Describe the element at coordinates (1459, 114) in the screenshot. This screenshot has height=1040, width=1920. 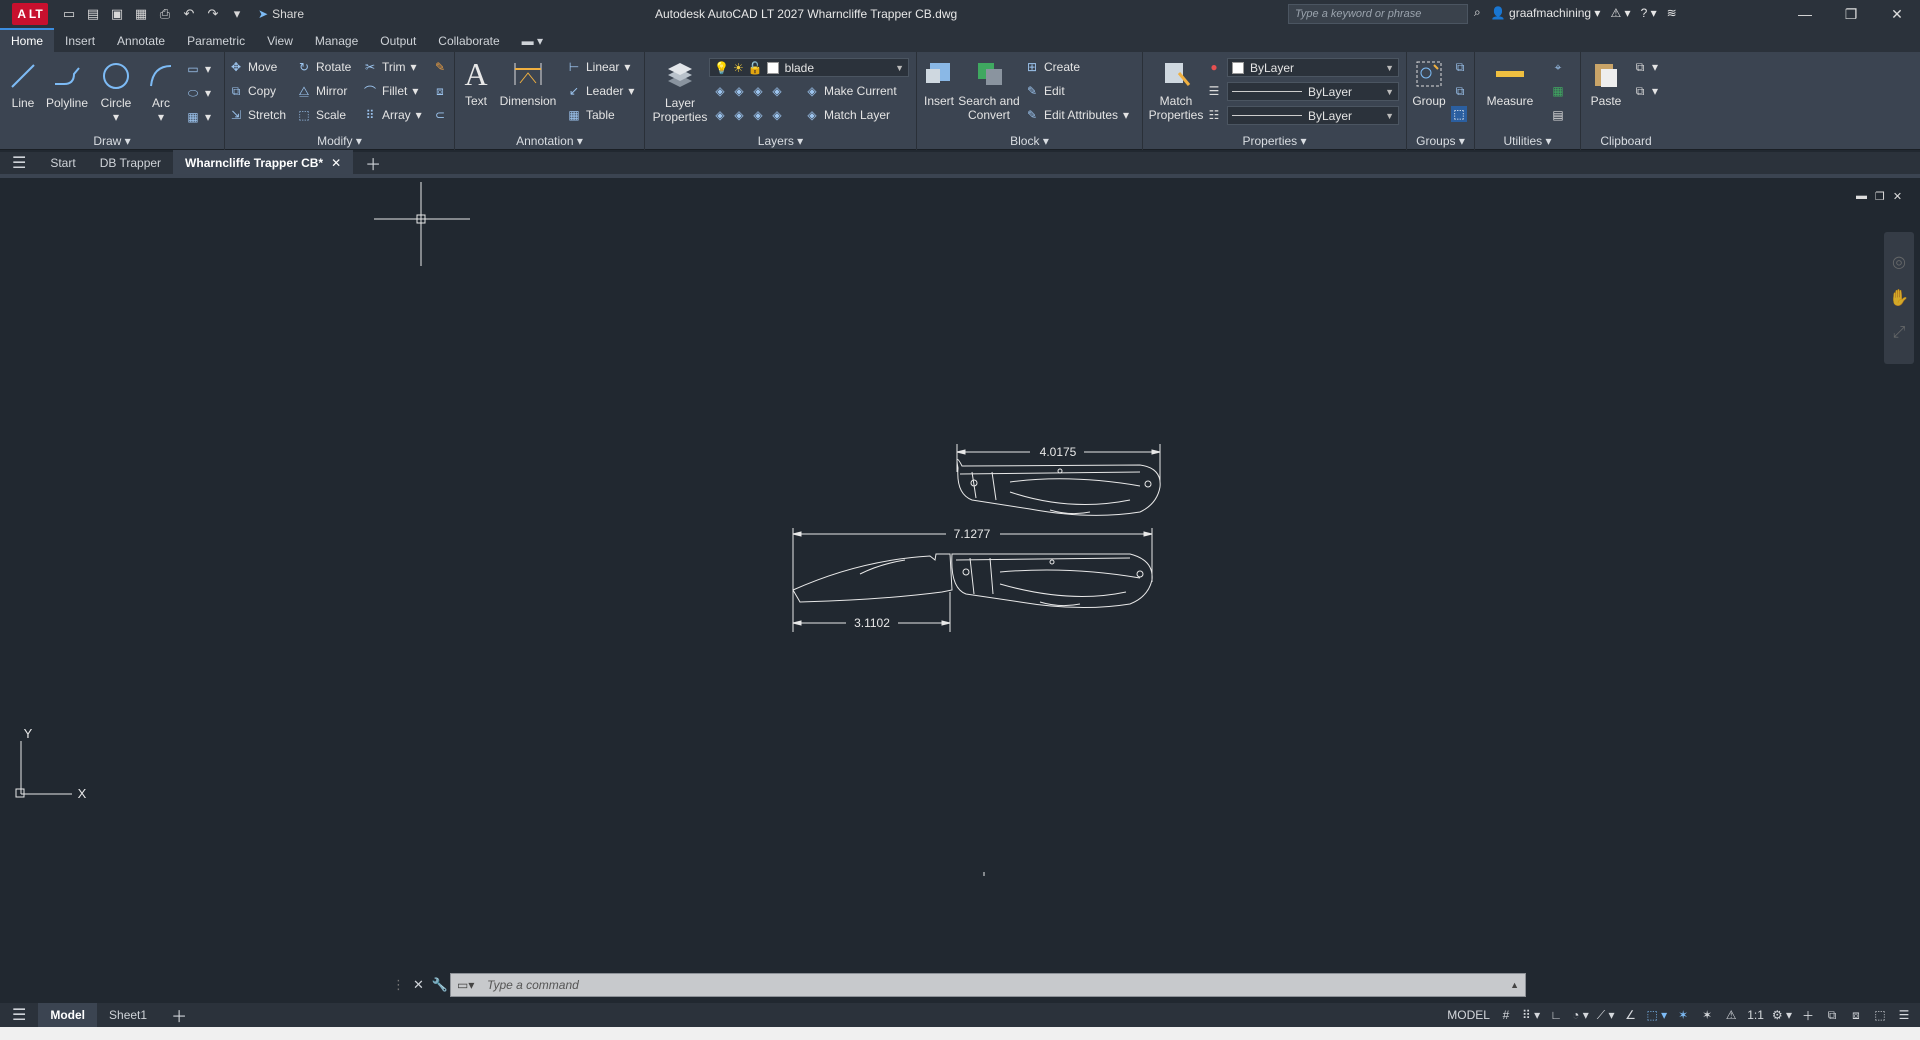
I see `group-select-icon: ⬚` at that location.